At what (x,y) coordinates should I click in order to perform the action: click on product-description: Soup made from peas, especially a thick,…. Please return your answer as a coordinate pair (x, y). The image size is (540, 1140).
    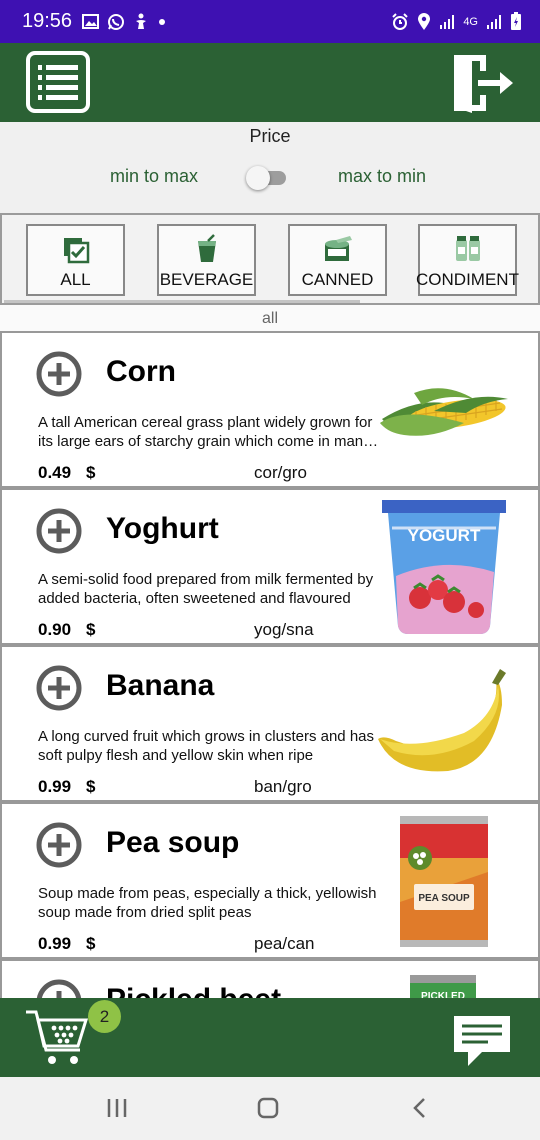
    Looking at the image, I should click on (207, 903).